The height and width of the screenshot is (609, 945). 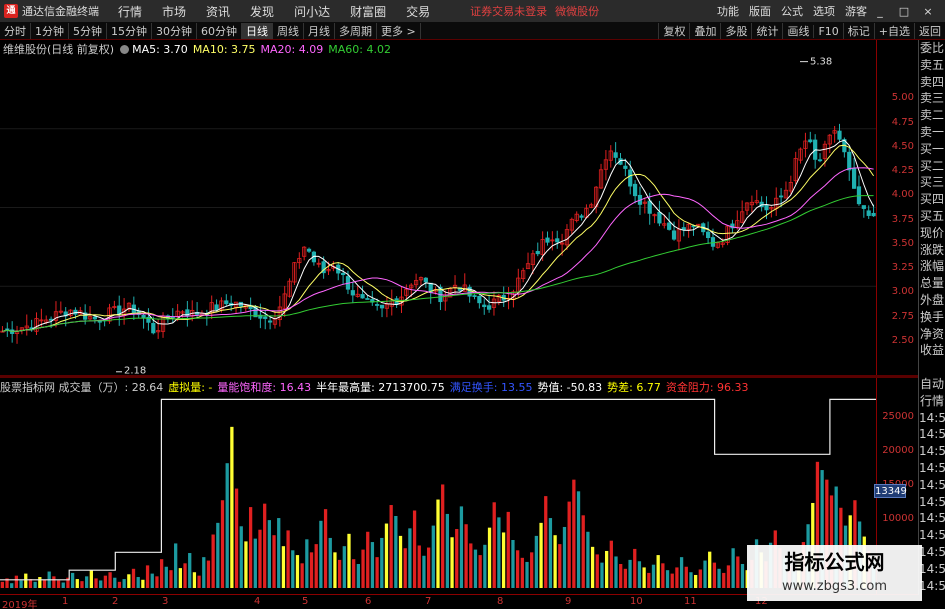 I want to click on tool-button-7: +自选, so click(x=893, y=31).